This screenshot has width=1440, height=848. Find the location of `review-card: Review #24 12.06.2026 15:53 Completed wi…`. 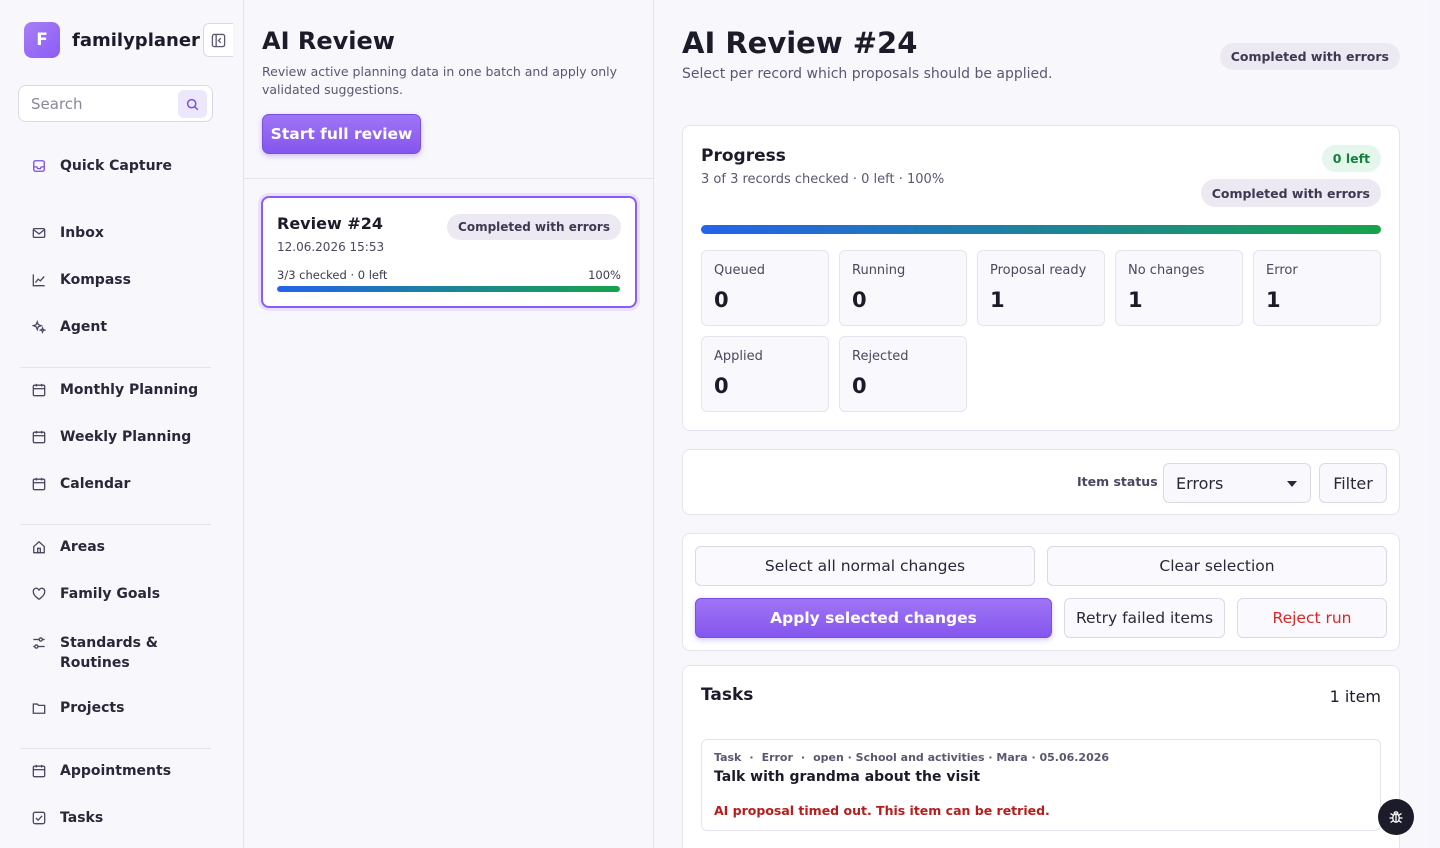

review-card: Review #24 12.06.2026 15:53 Completed wi… is located at coordinates (449, 252).